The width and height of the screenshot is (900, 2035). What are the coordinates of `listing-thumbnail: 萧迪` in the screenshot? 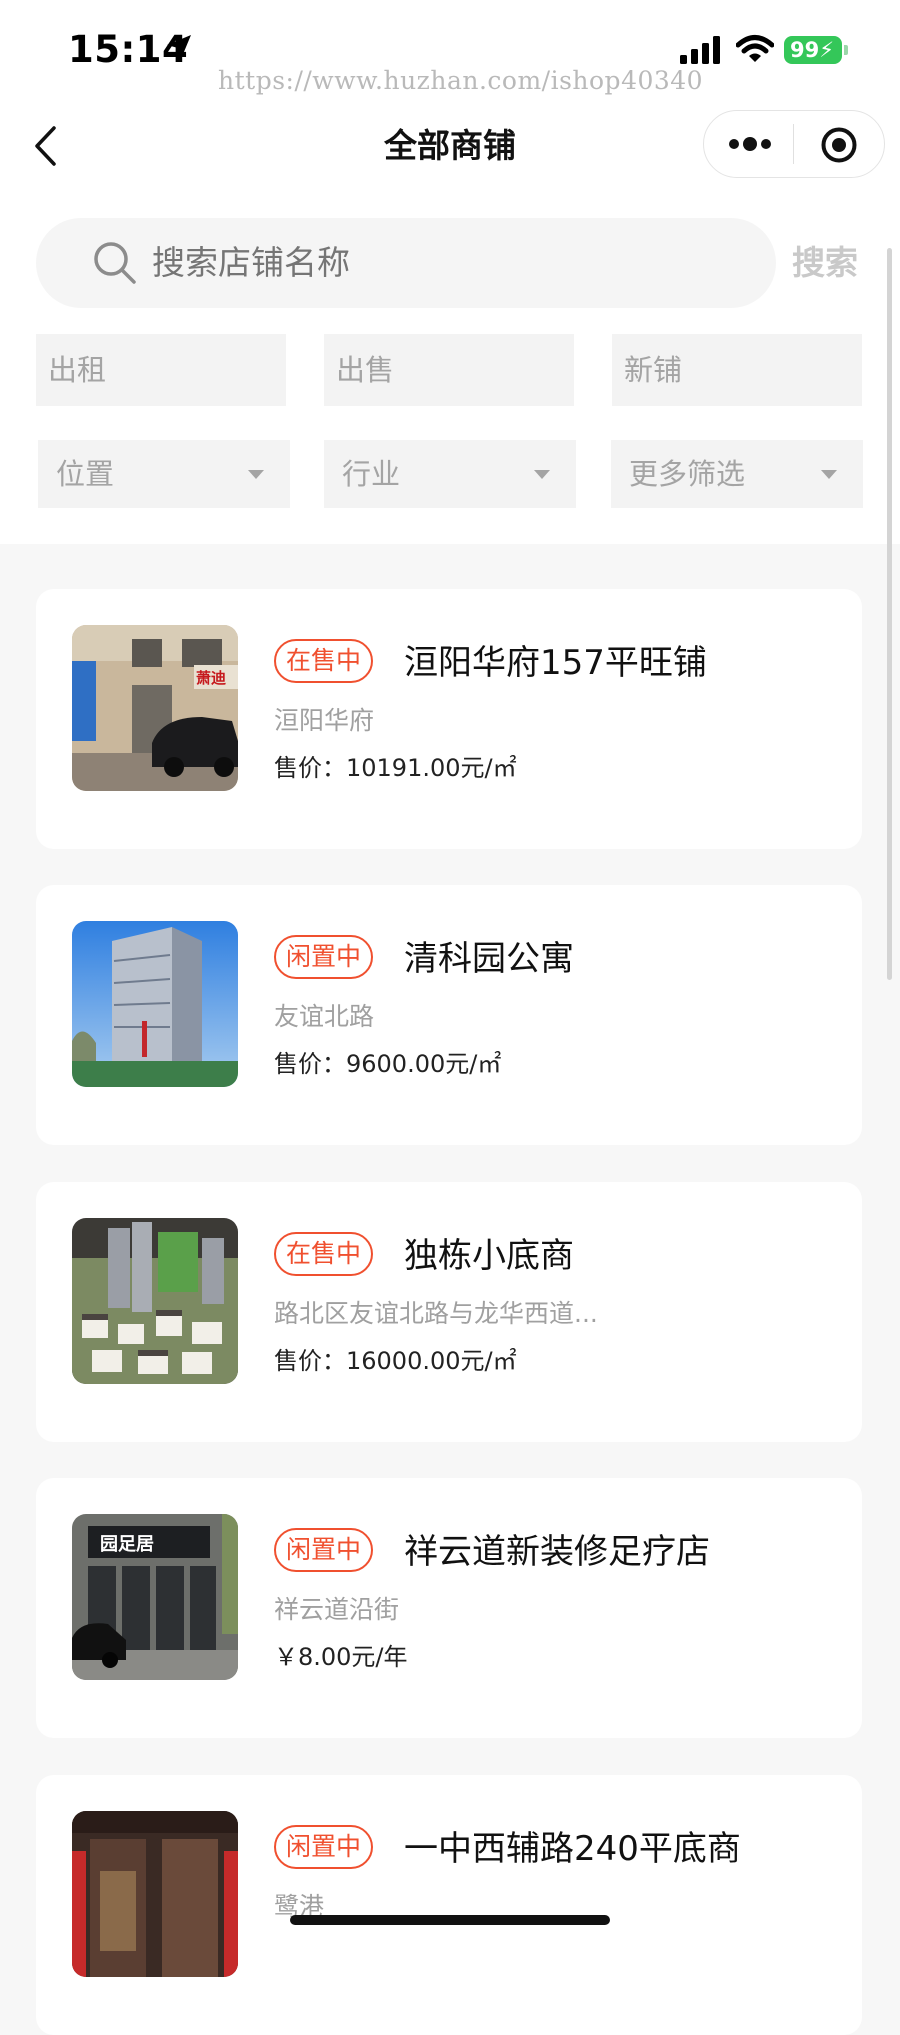 It's located at (155, 708).